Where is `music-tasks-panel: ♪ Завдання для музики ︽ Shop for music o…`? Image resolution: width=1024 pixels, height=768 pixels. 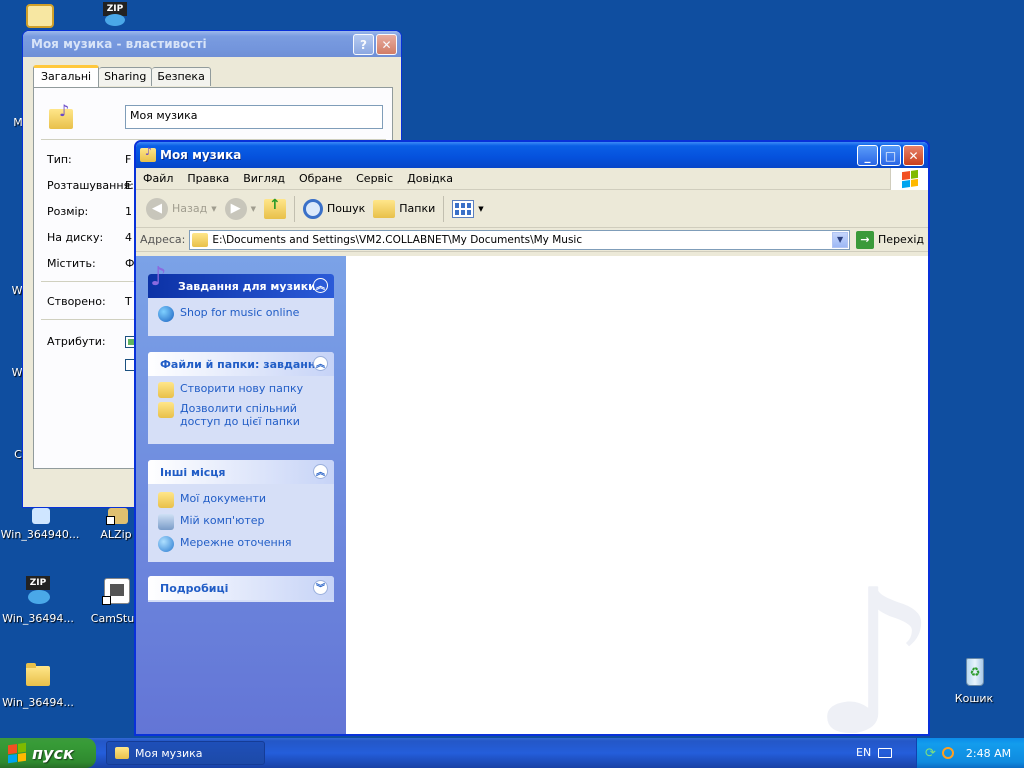
music-tasks-panel: ♪ Завдання для музики ︽ Shop for music o… is located at coordinates (241, 299).